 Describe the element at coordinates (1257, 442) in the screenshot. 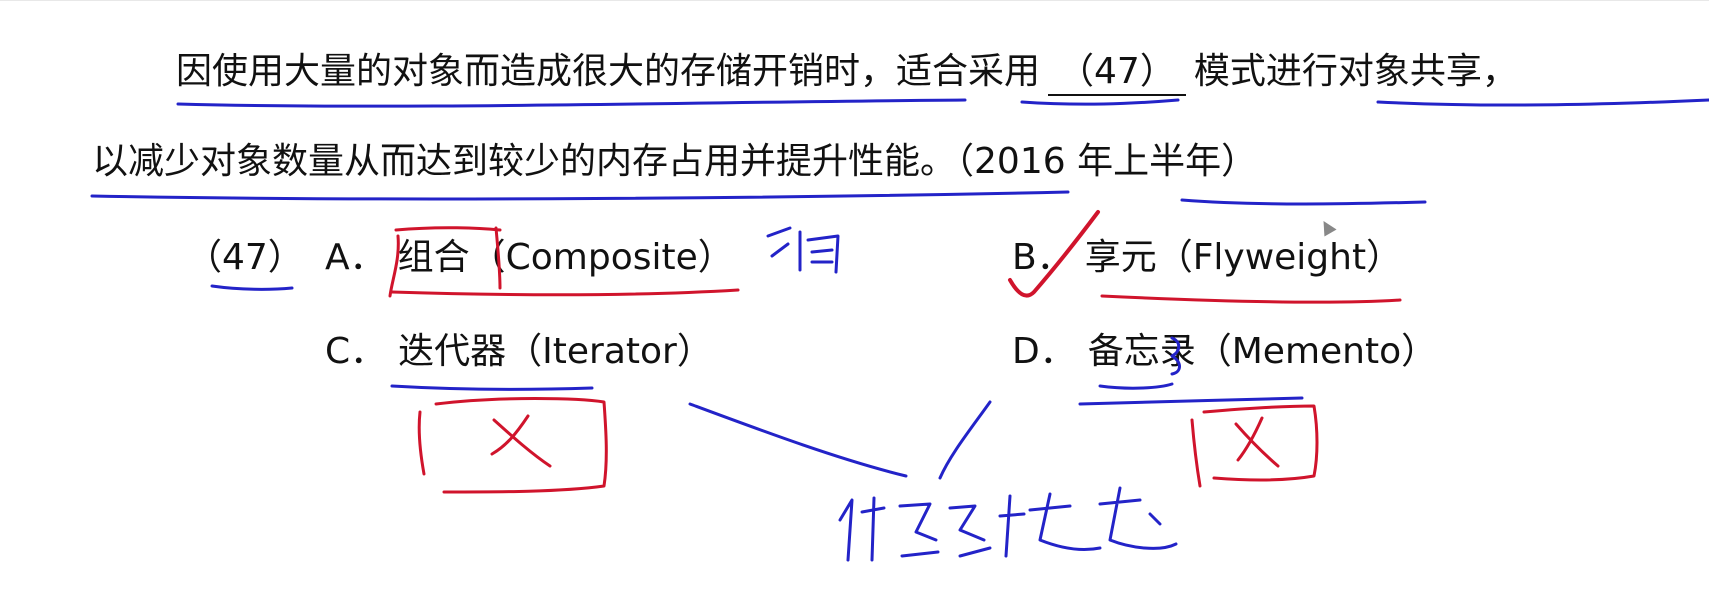

I see `red-x-option-d` at that location.